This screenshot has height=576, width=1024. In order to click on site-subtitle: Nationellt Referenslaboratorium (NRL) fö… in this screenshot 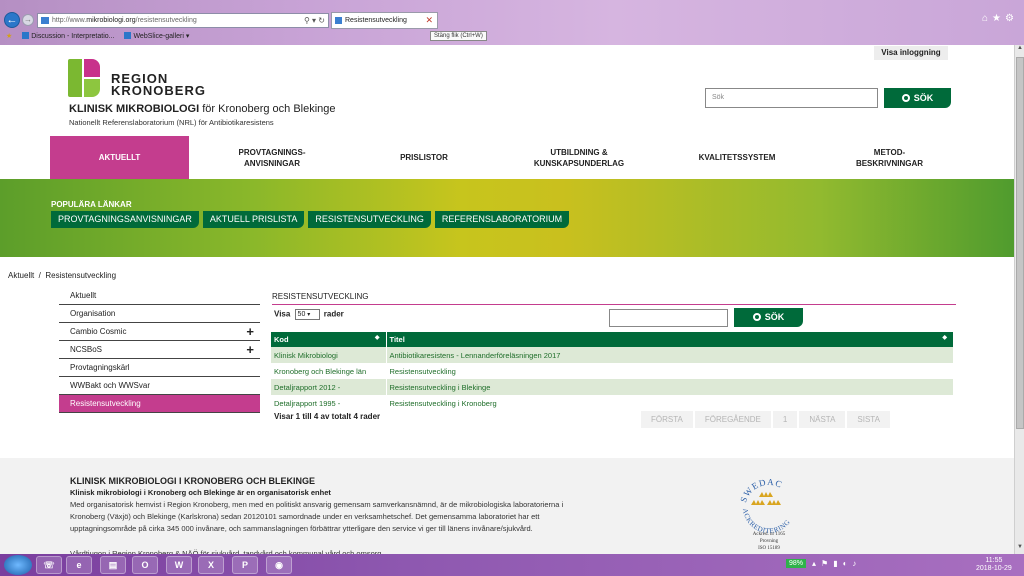, I will do `click(171, 122)`.